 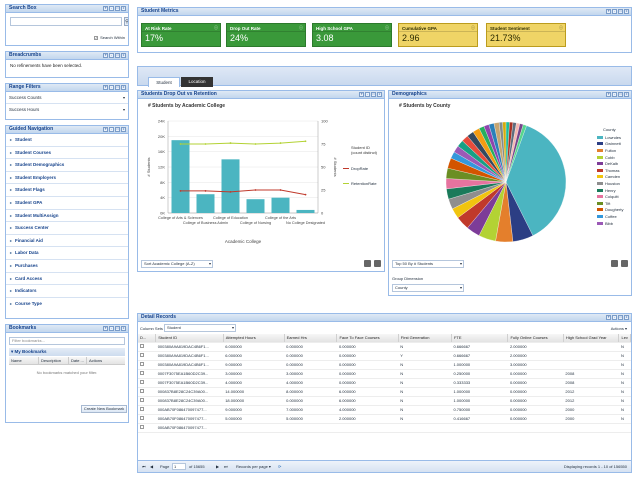 What do you see at coordinates (177, 264) in the screenshot?
I see `sort-select: Sort Academic College (A-Z) ▾` at bounding box center [177, 264].